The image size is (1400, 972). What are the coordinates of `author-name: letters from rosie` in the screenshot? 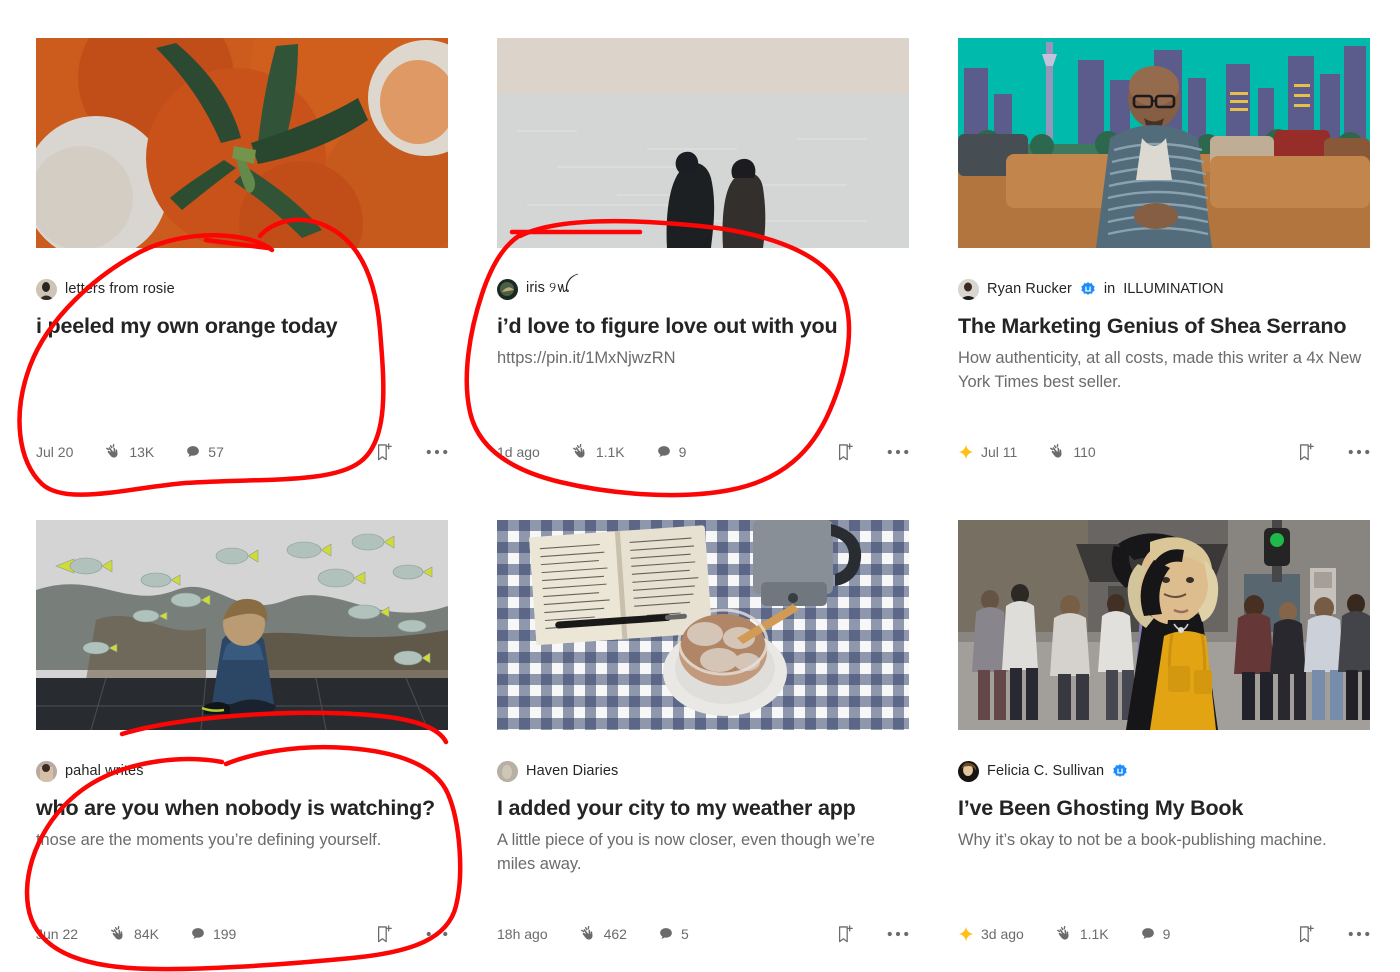 It's located at (120, 289).